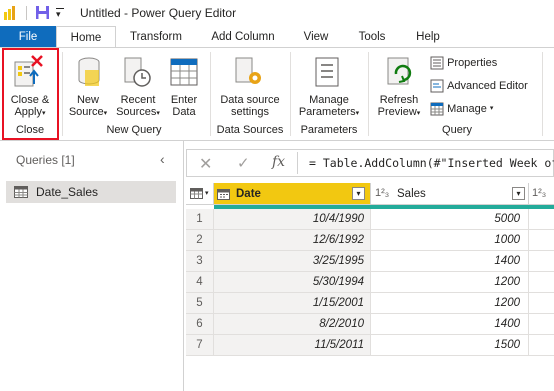 The image size is (554, 391). I want to click on refresh-preview-label-1: Refresh, so click(399, 100).